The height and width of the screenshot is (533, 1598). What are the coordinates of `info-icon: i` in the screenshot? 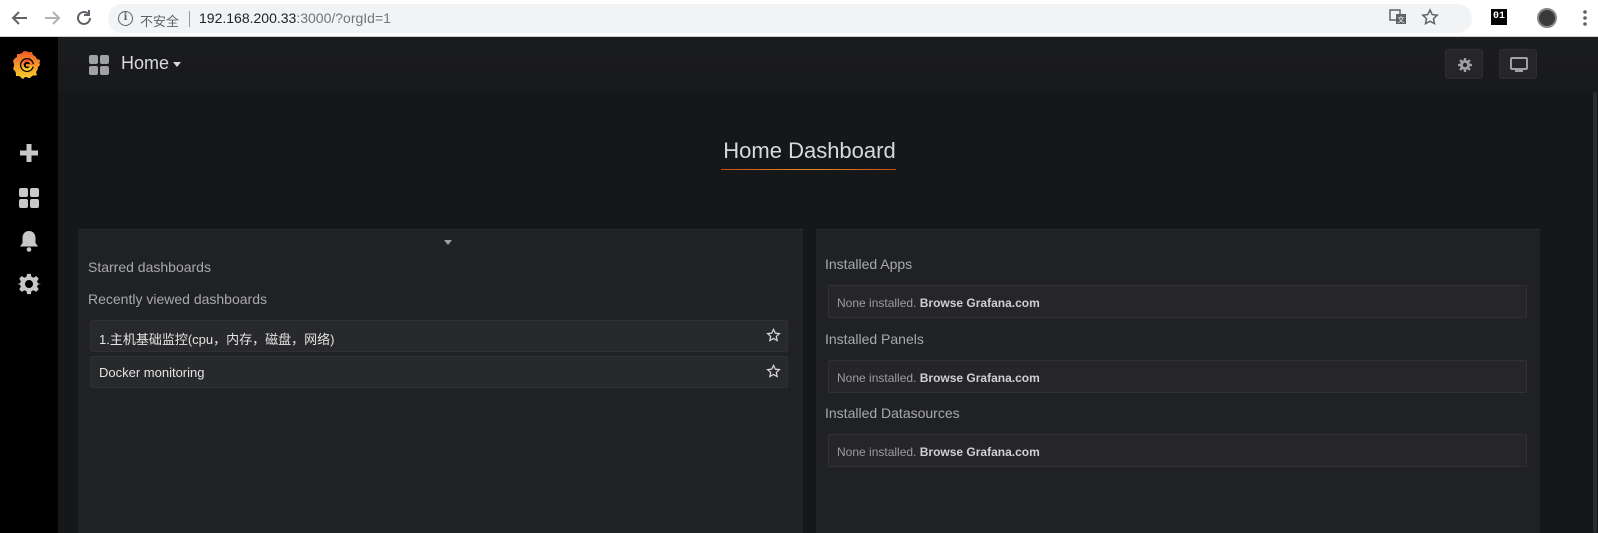 It's located at (125, 18).